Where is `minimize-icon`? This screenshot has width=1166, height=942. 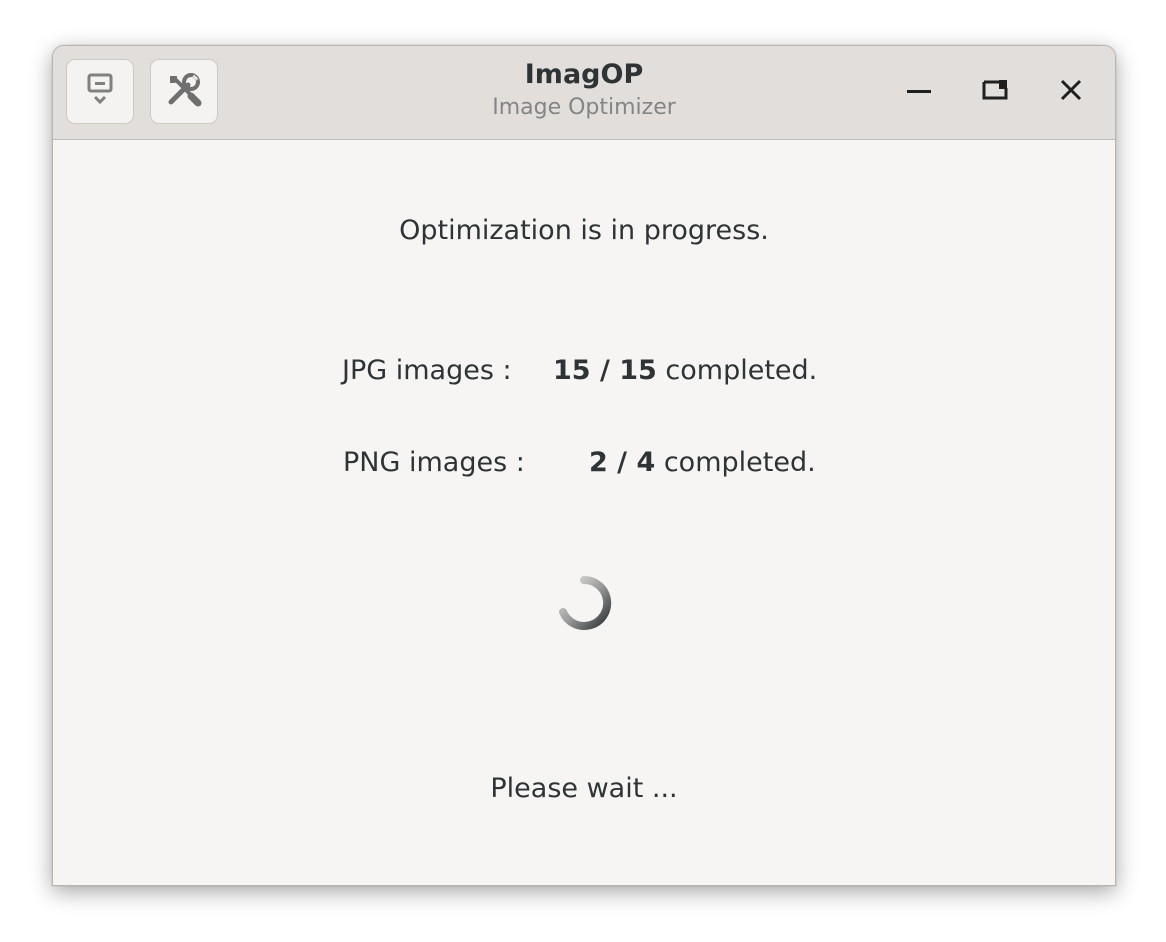 minimize-icon is located at coordinates (919, 92).